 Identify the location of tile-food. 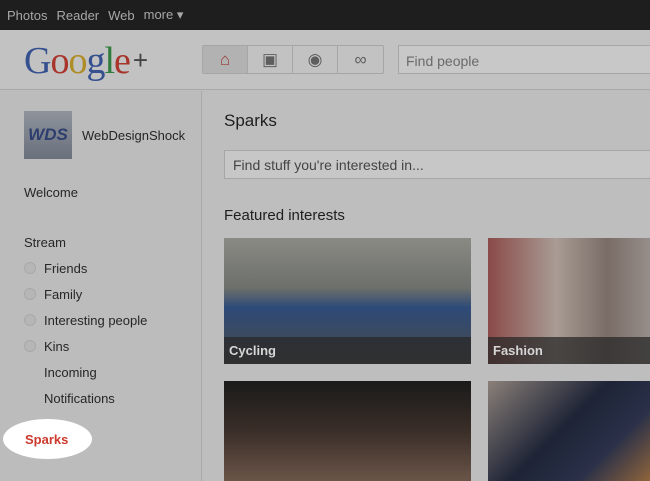
(569, 431).